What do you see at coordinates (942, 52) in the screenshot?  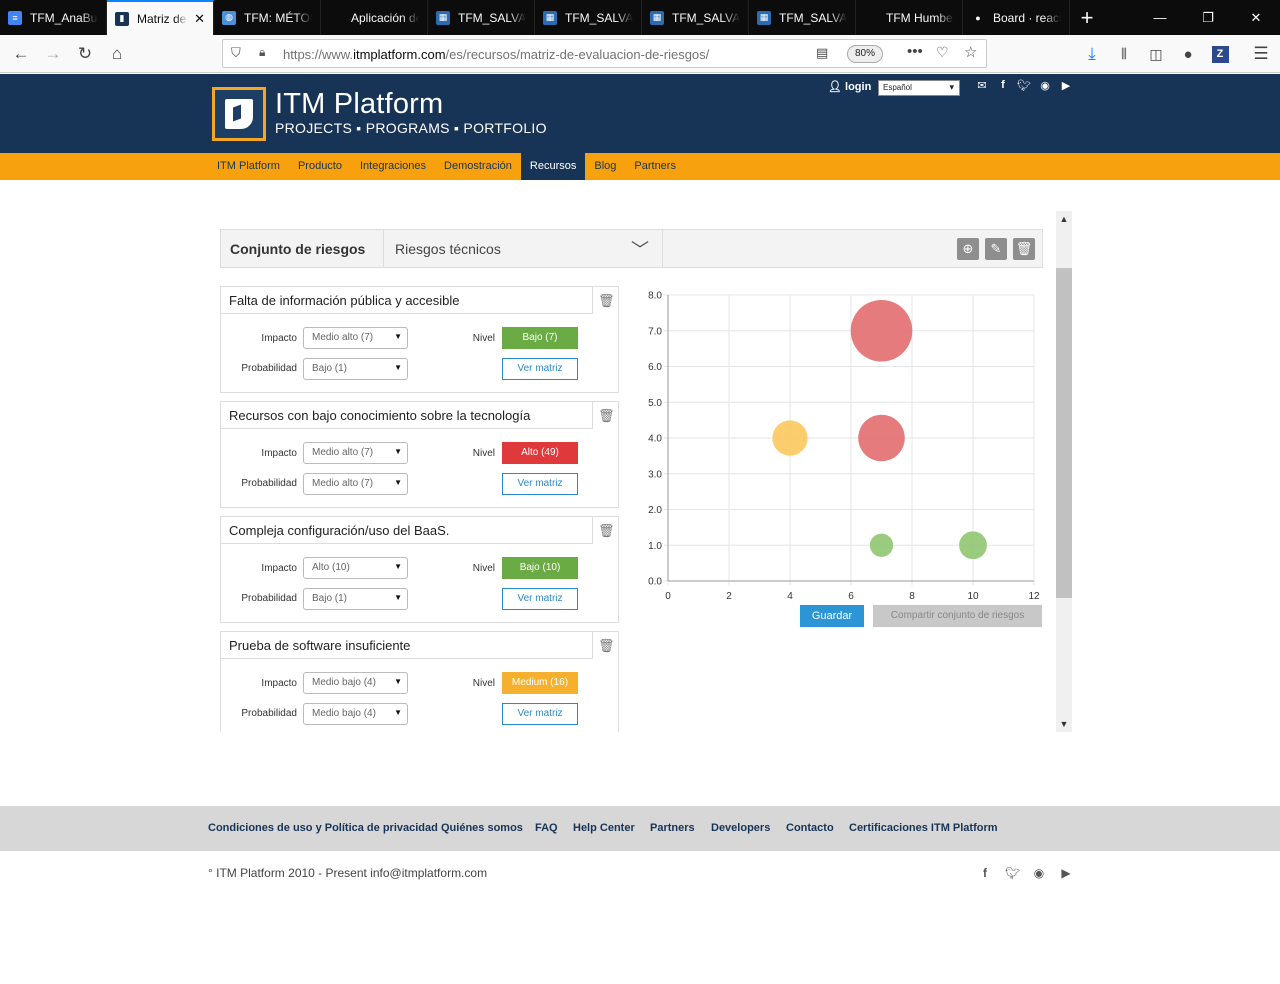 I see `pocket-icon: ♡` at bounding box center [942, 52].